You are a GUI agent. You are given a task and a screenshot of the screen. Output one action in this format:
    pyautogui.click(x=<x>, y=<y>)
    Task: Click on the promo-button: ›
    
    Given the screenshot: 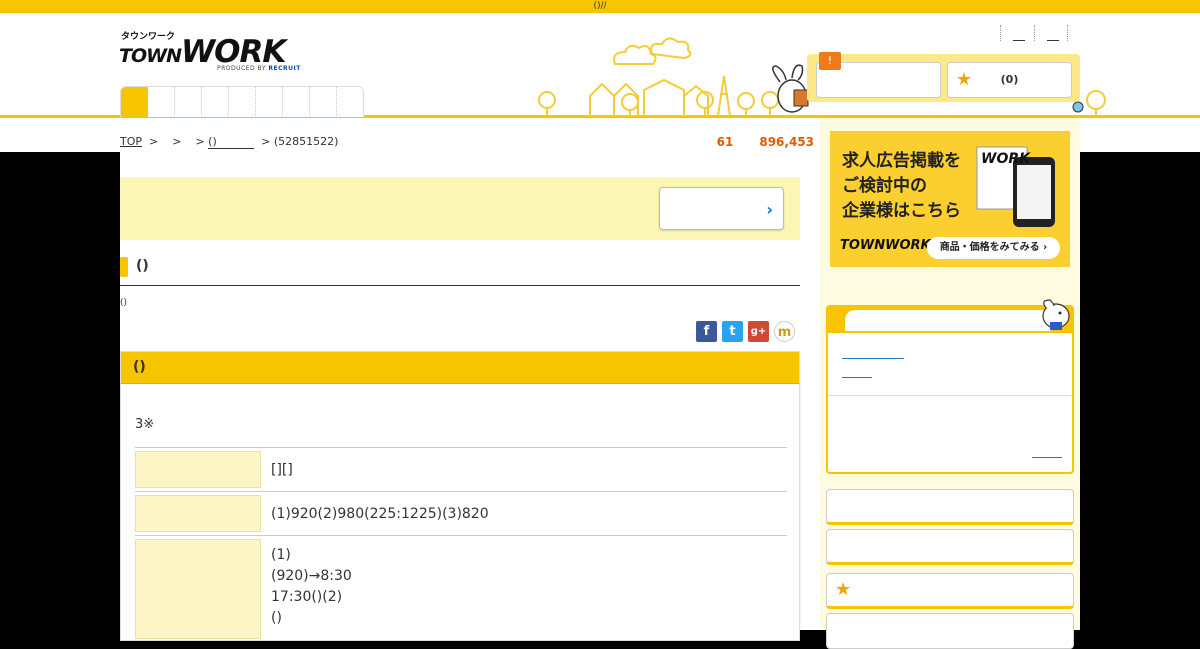 What is the action you would take?
    pyautogui.click(x=721, y=208)
    